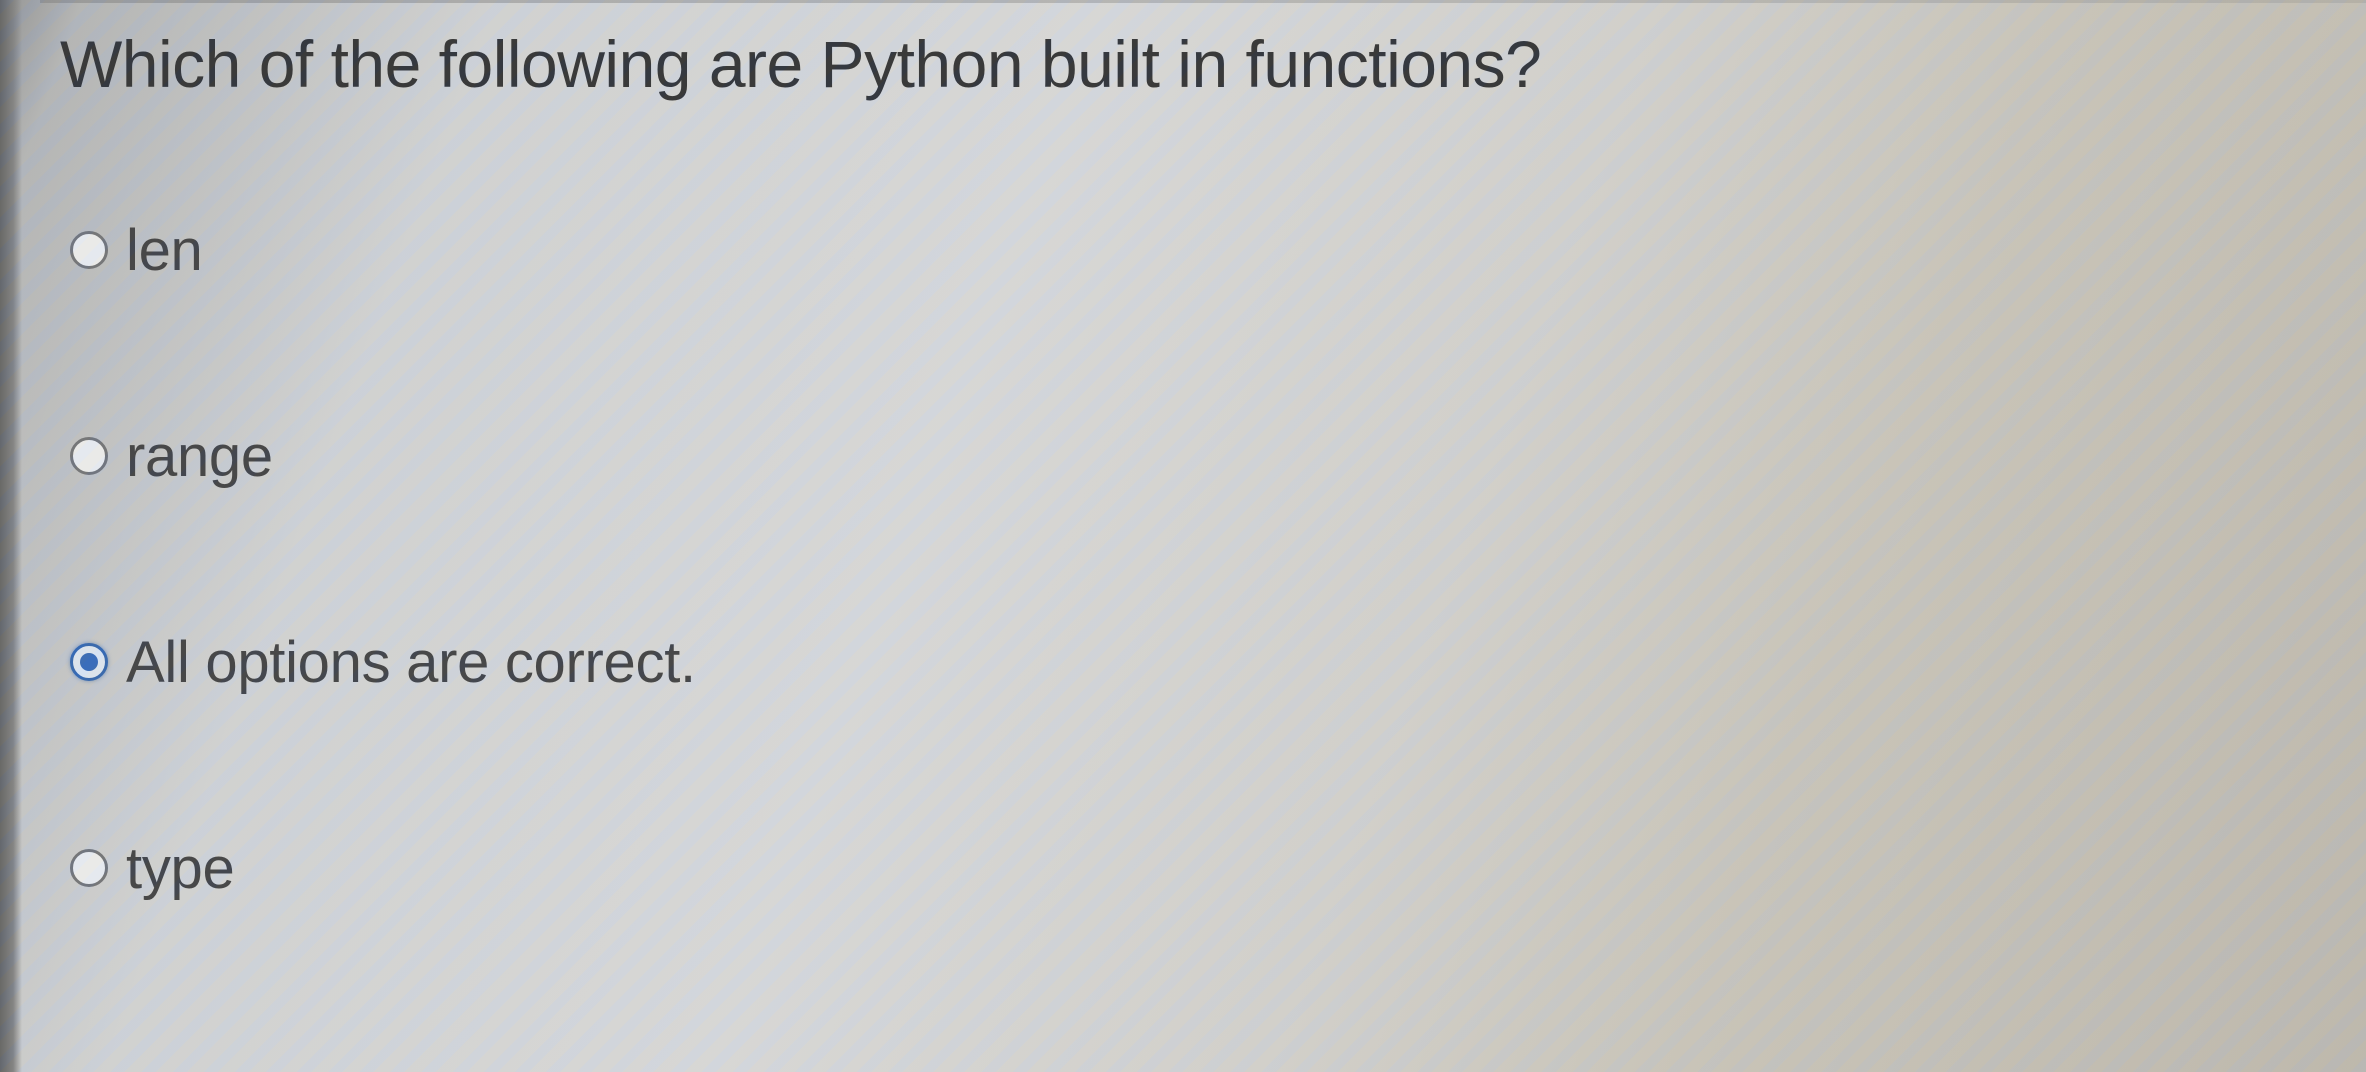  I want to click on option-label-all-correct: All options are correct., so click(411, 662).